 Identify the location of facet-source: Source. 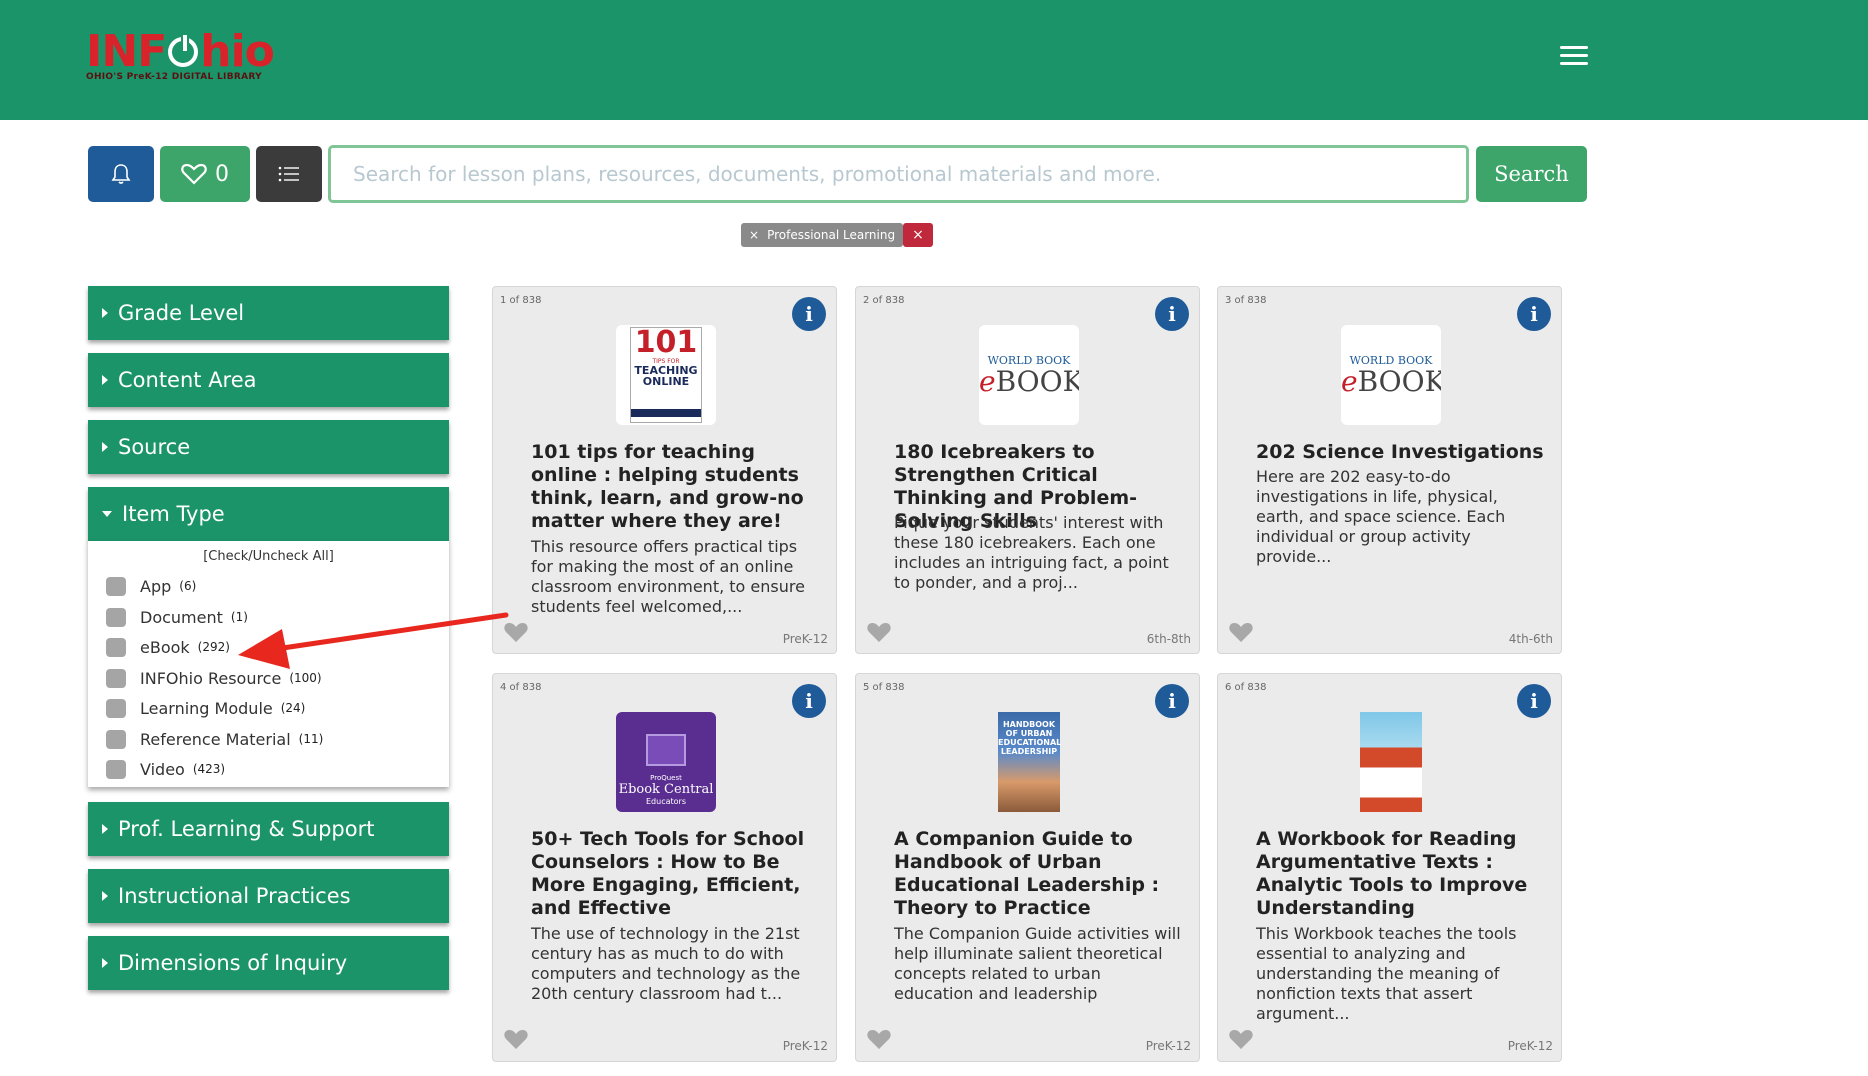
(268, 447).